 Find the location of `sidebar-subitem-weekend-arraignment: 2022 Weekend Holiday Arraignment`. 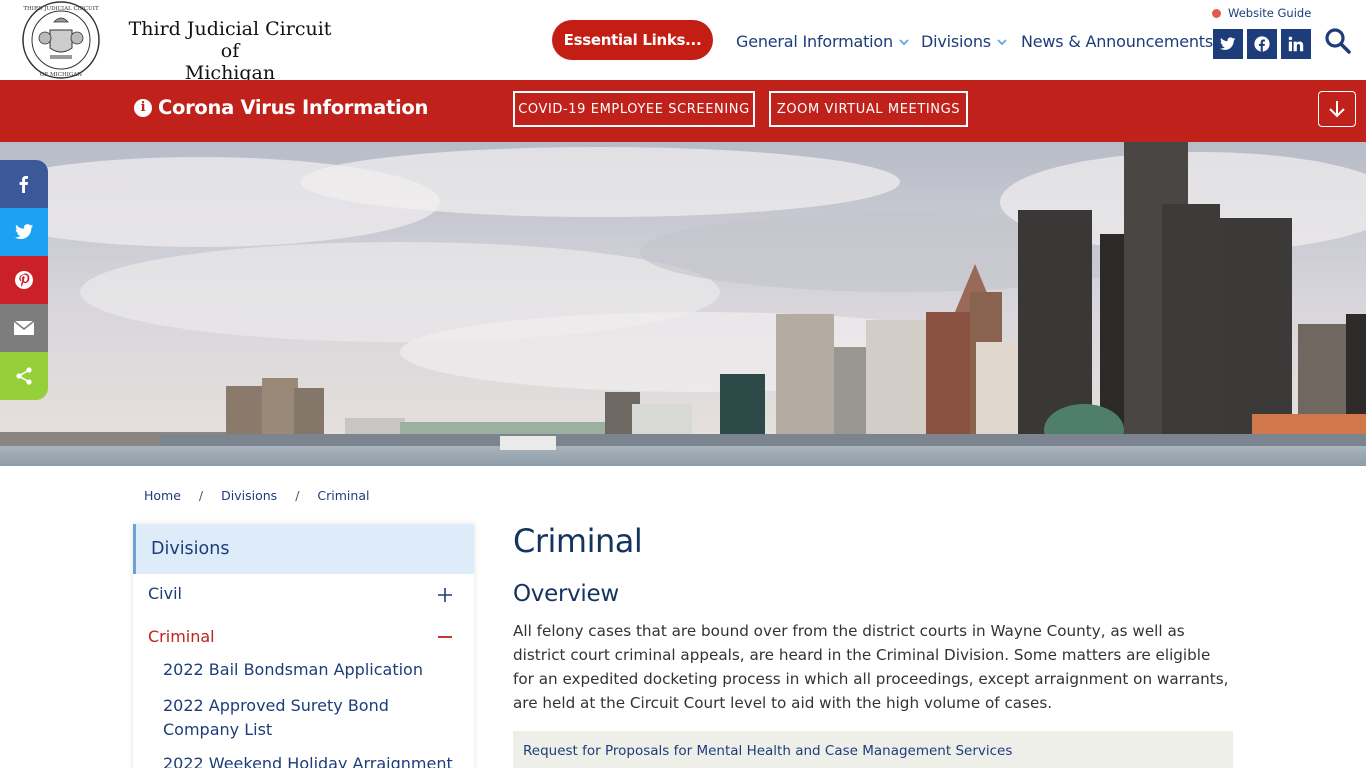

sidebar-subitem-weekend-arraignment: 2022 Weekend Holiday Arraignment is located at coordinates (313, 760).